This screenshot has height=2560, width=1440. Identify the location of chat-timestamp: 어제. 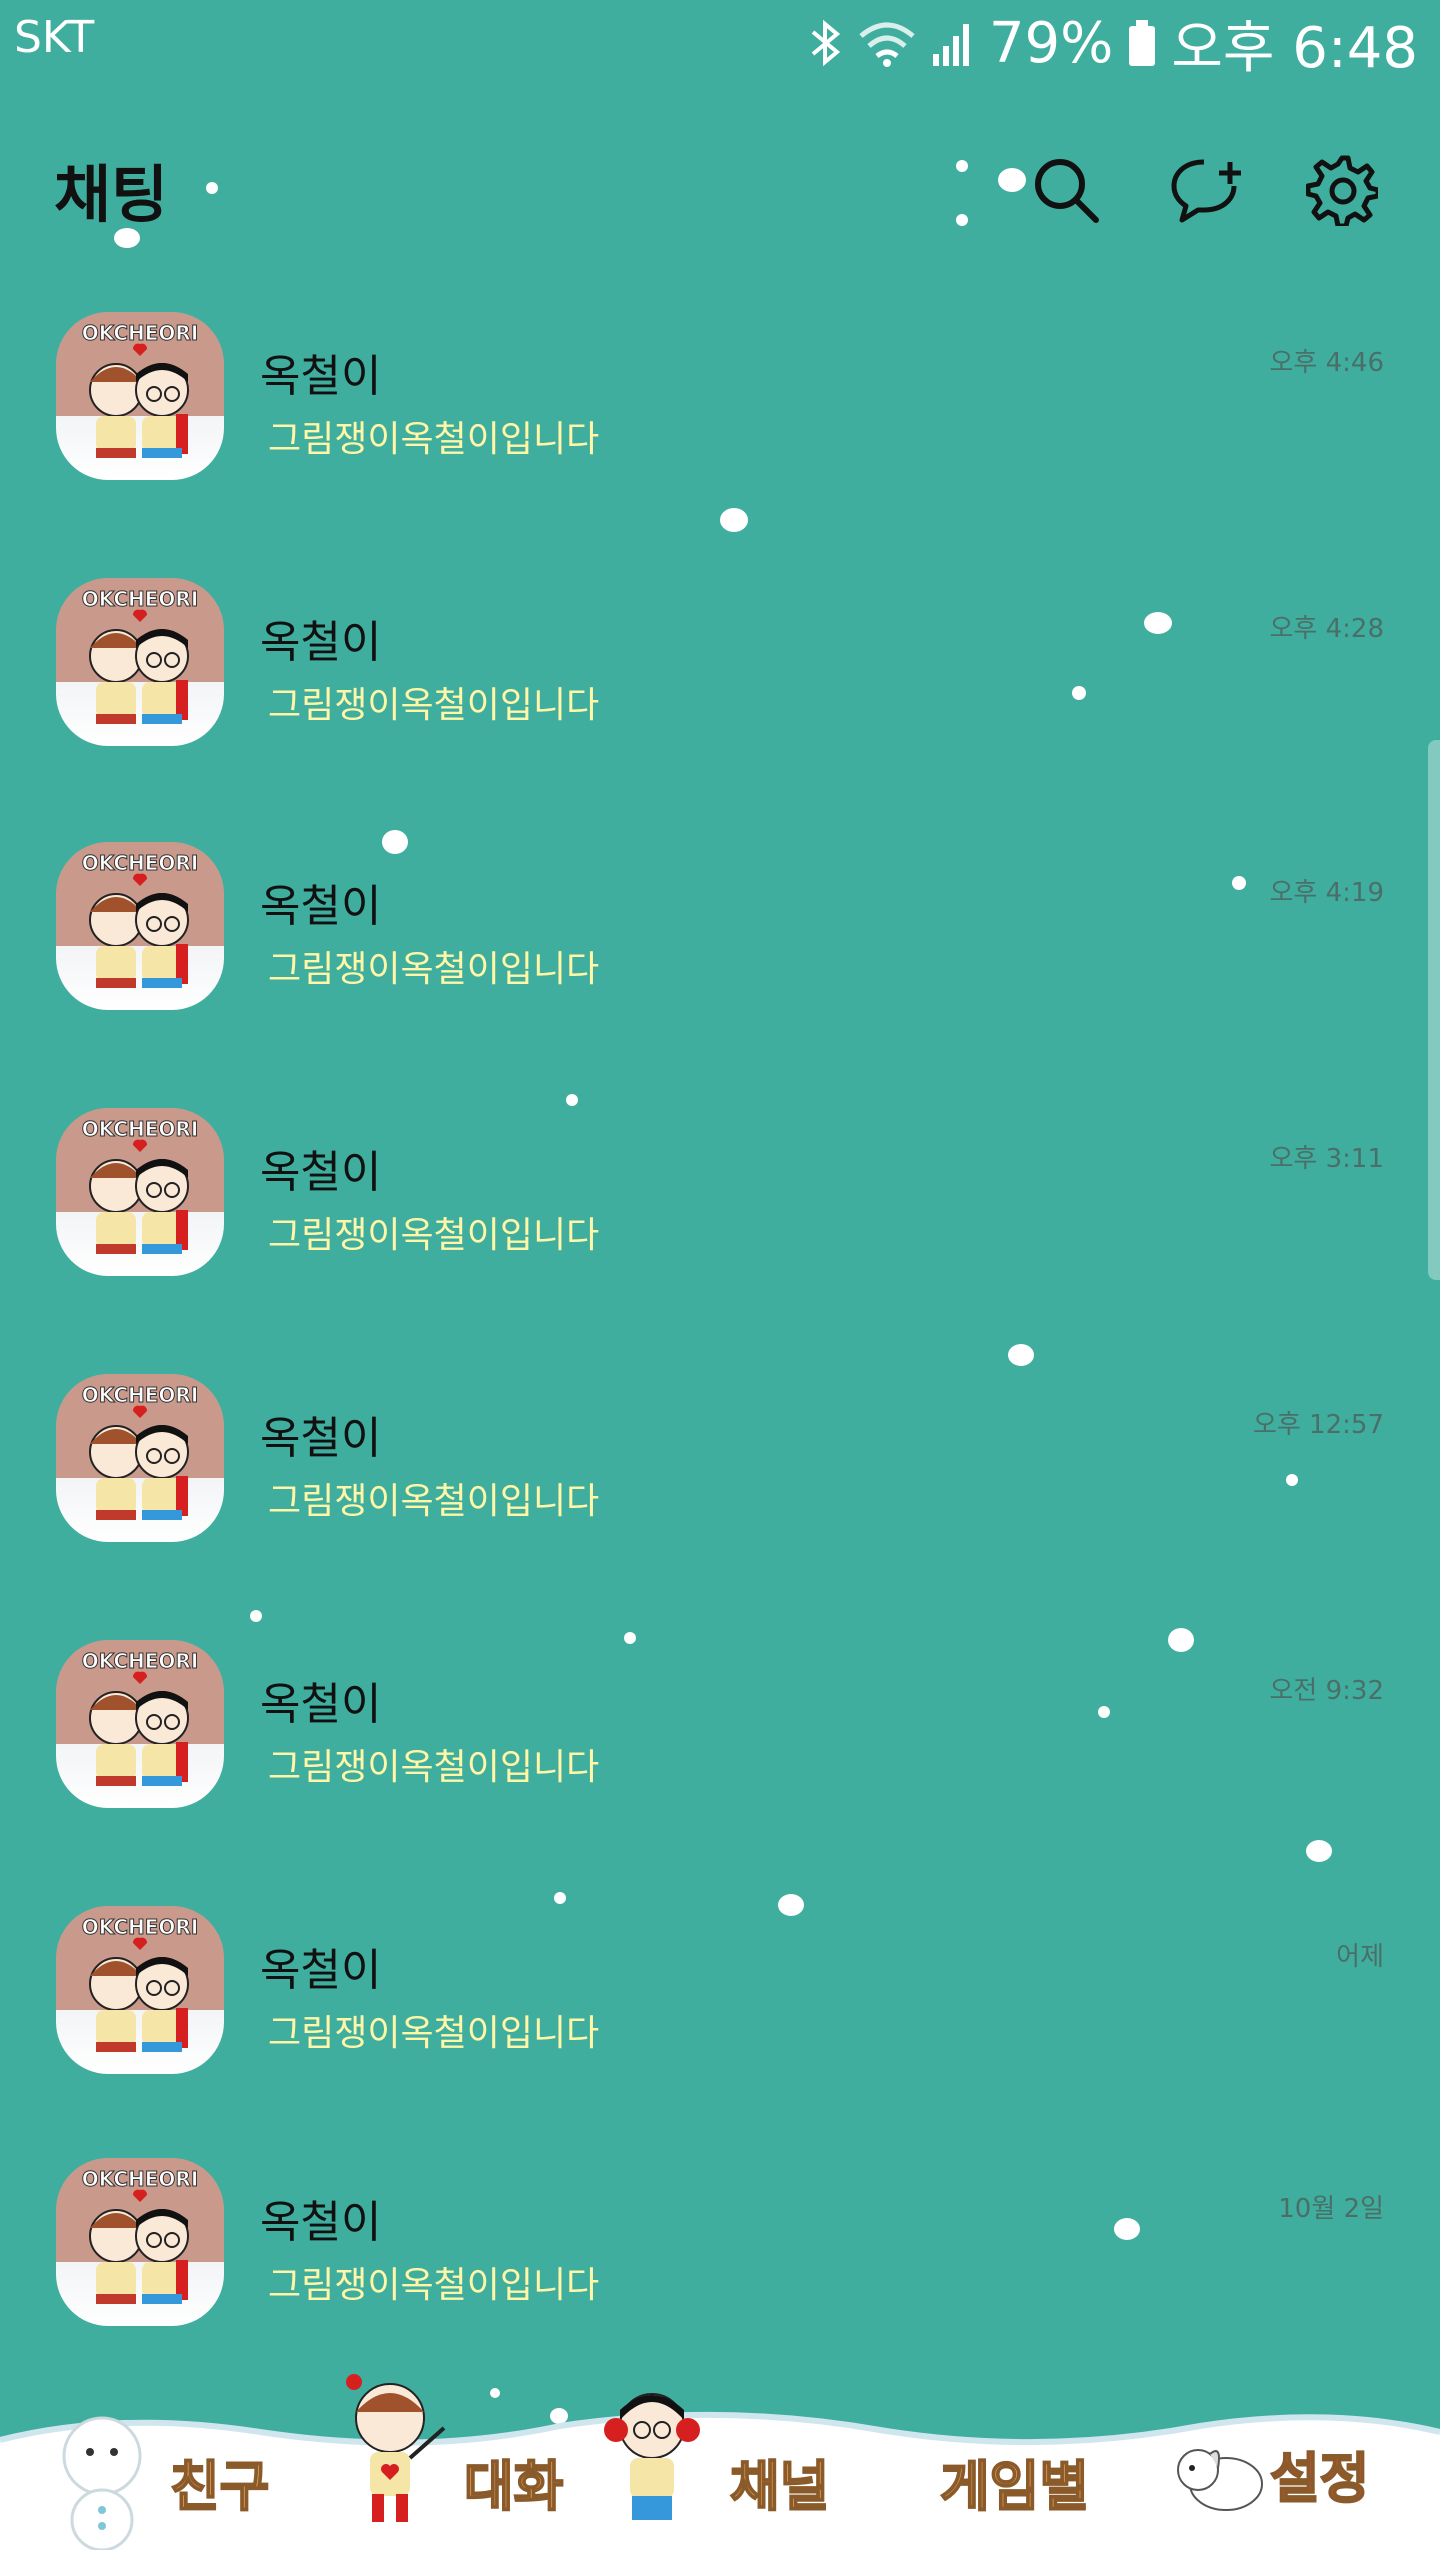
(1360, 1957).